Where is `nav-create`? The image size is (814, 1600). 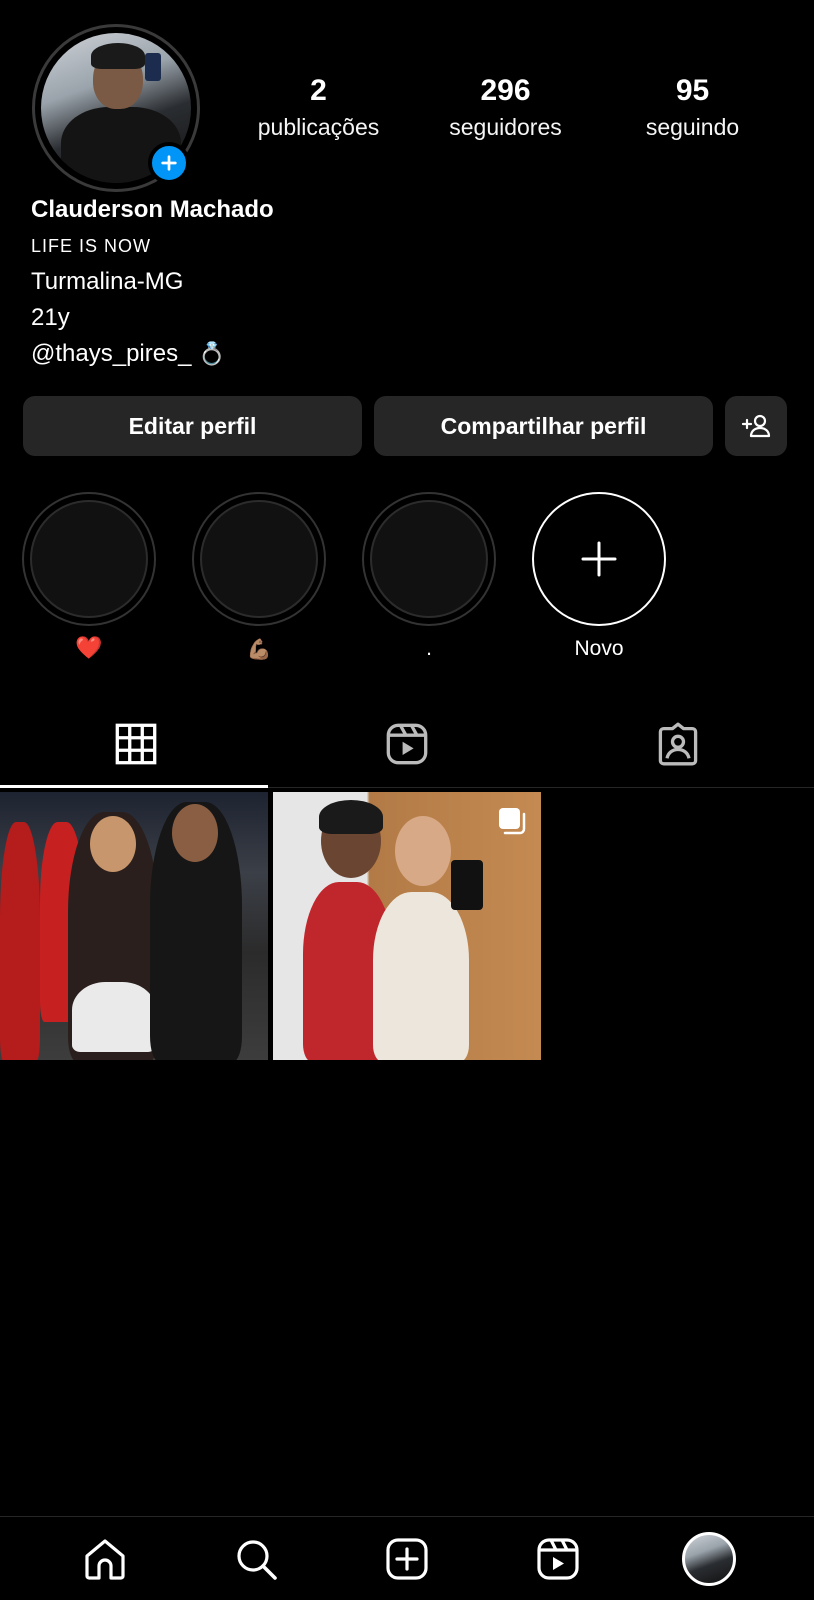
nav-create is located at coordinates (407, 1559).